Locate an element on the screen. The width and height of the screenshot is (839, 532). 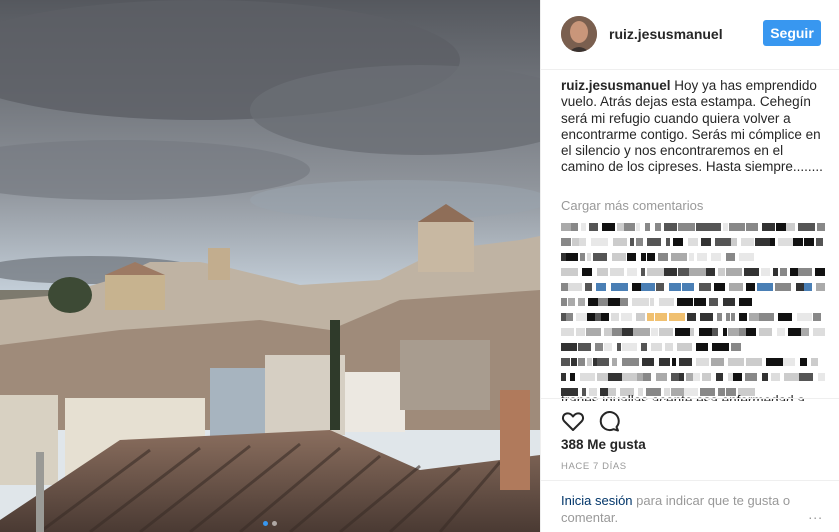
comment-icon is located at coordinates (609, 421).